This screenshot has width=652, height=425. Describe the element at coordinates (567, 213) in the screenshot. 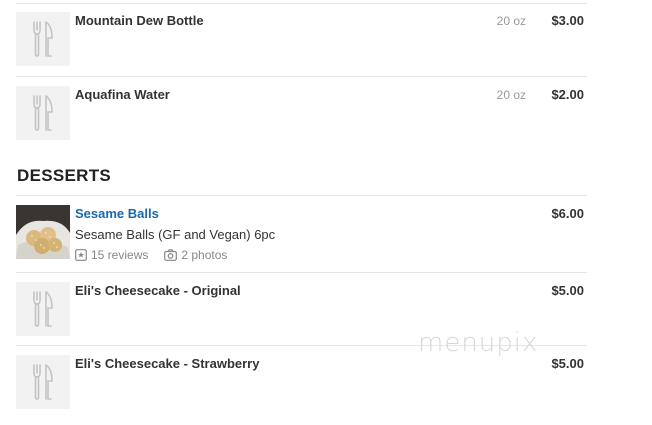

I see `item-price: $6.00` at that location.